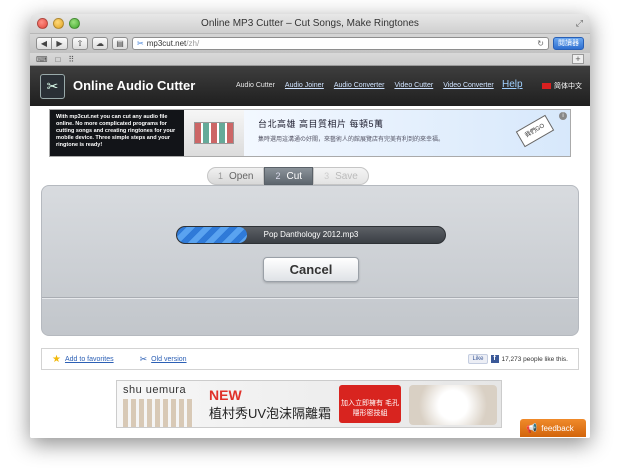  I want to click on new-tab-button: +, so click(578, 59).